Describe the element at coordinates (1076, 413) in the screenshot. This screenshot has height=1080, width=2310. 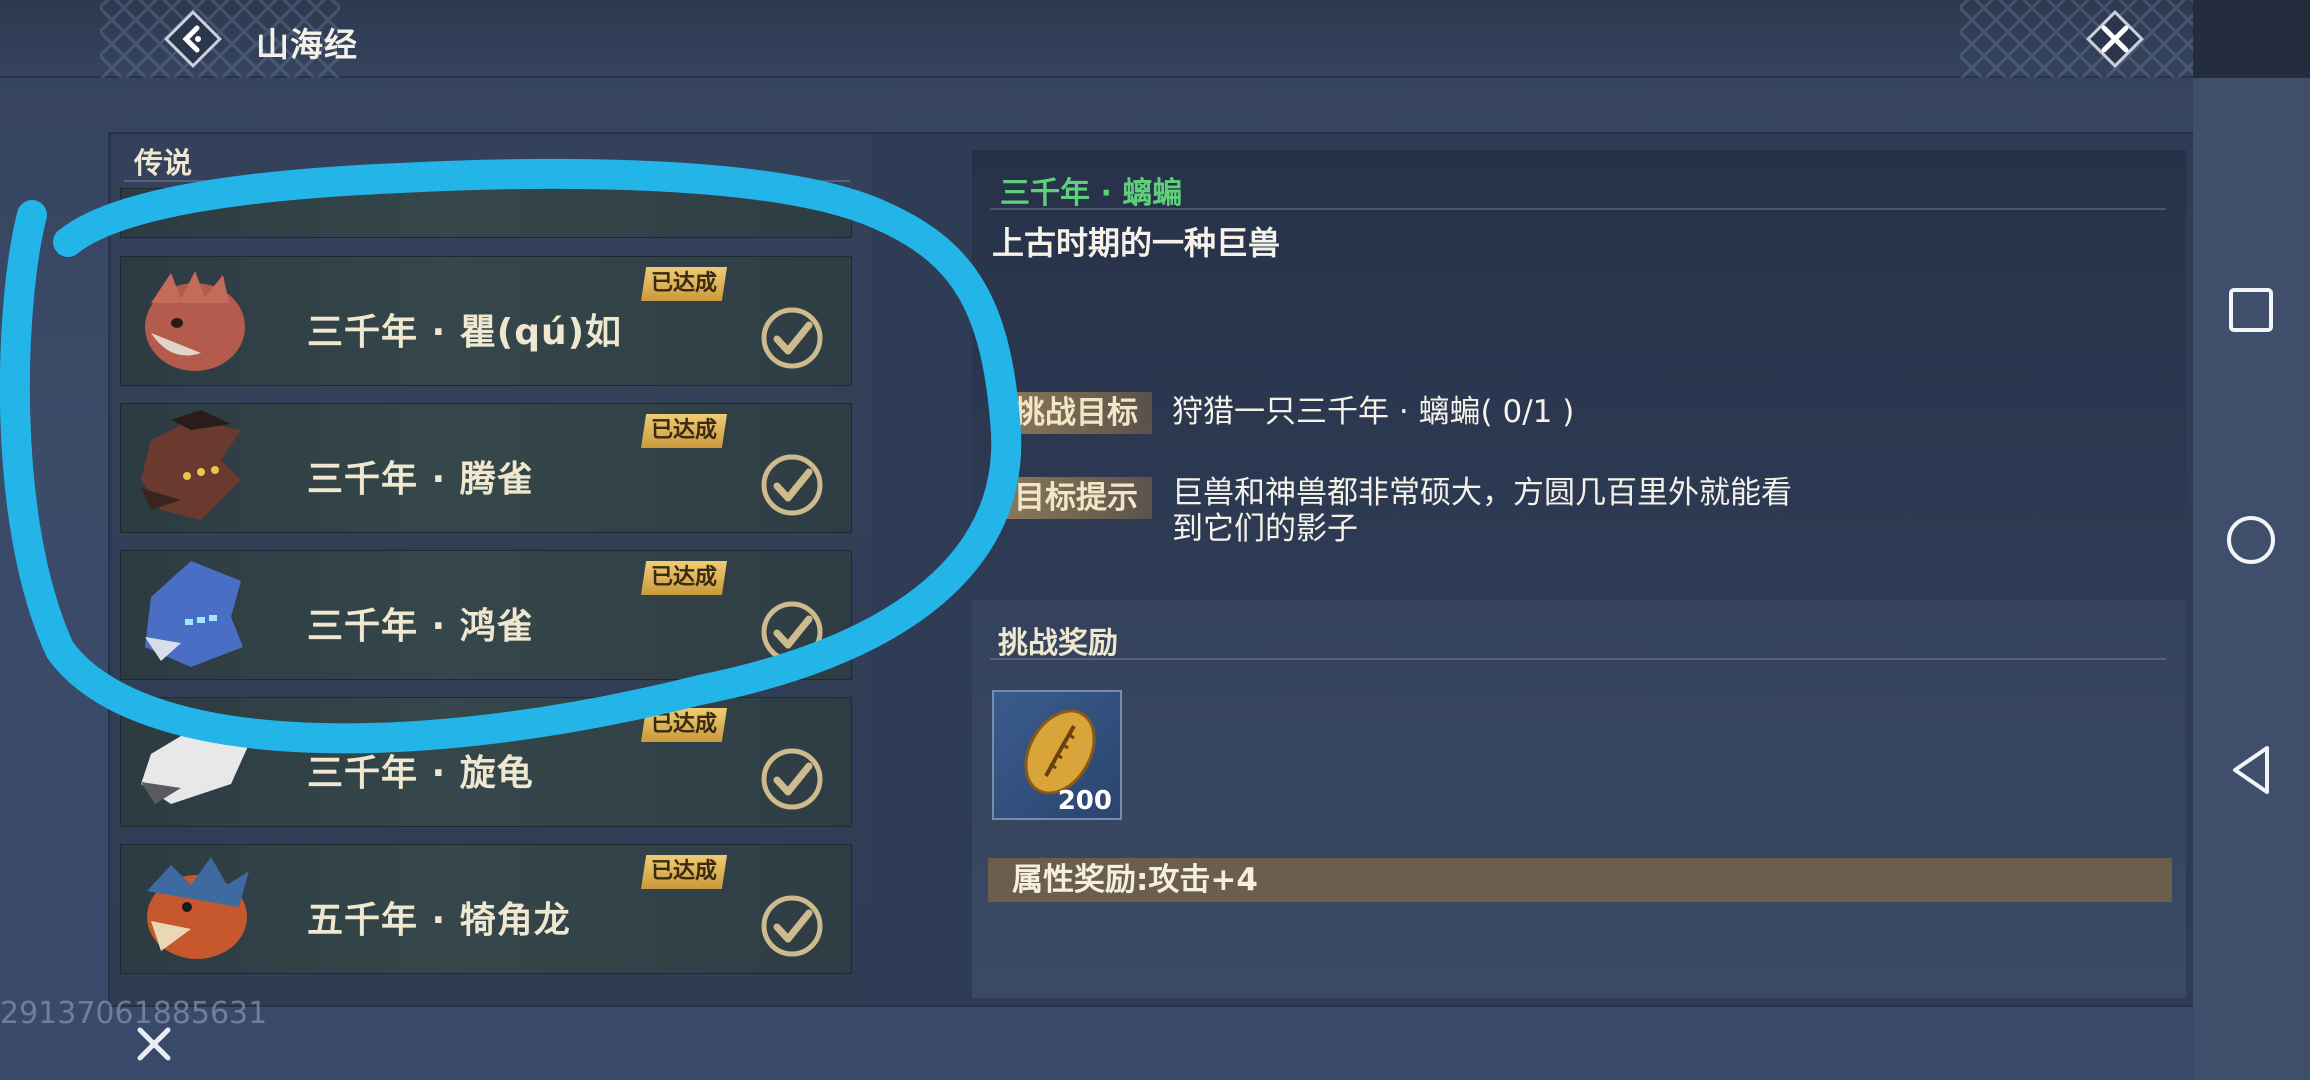
I see `goal-label: 挑战目标` at that location.